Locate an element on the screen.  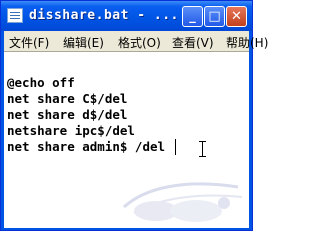
close-button: ✕ is located at coordinates (236, 16).